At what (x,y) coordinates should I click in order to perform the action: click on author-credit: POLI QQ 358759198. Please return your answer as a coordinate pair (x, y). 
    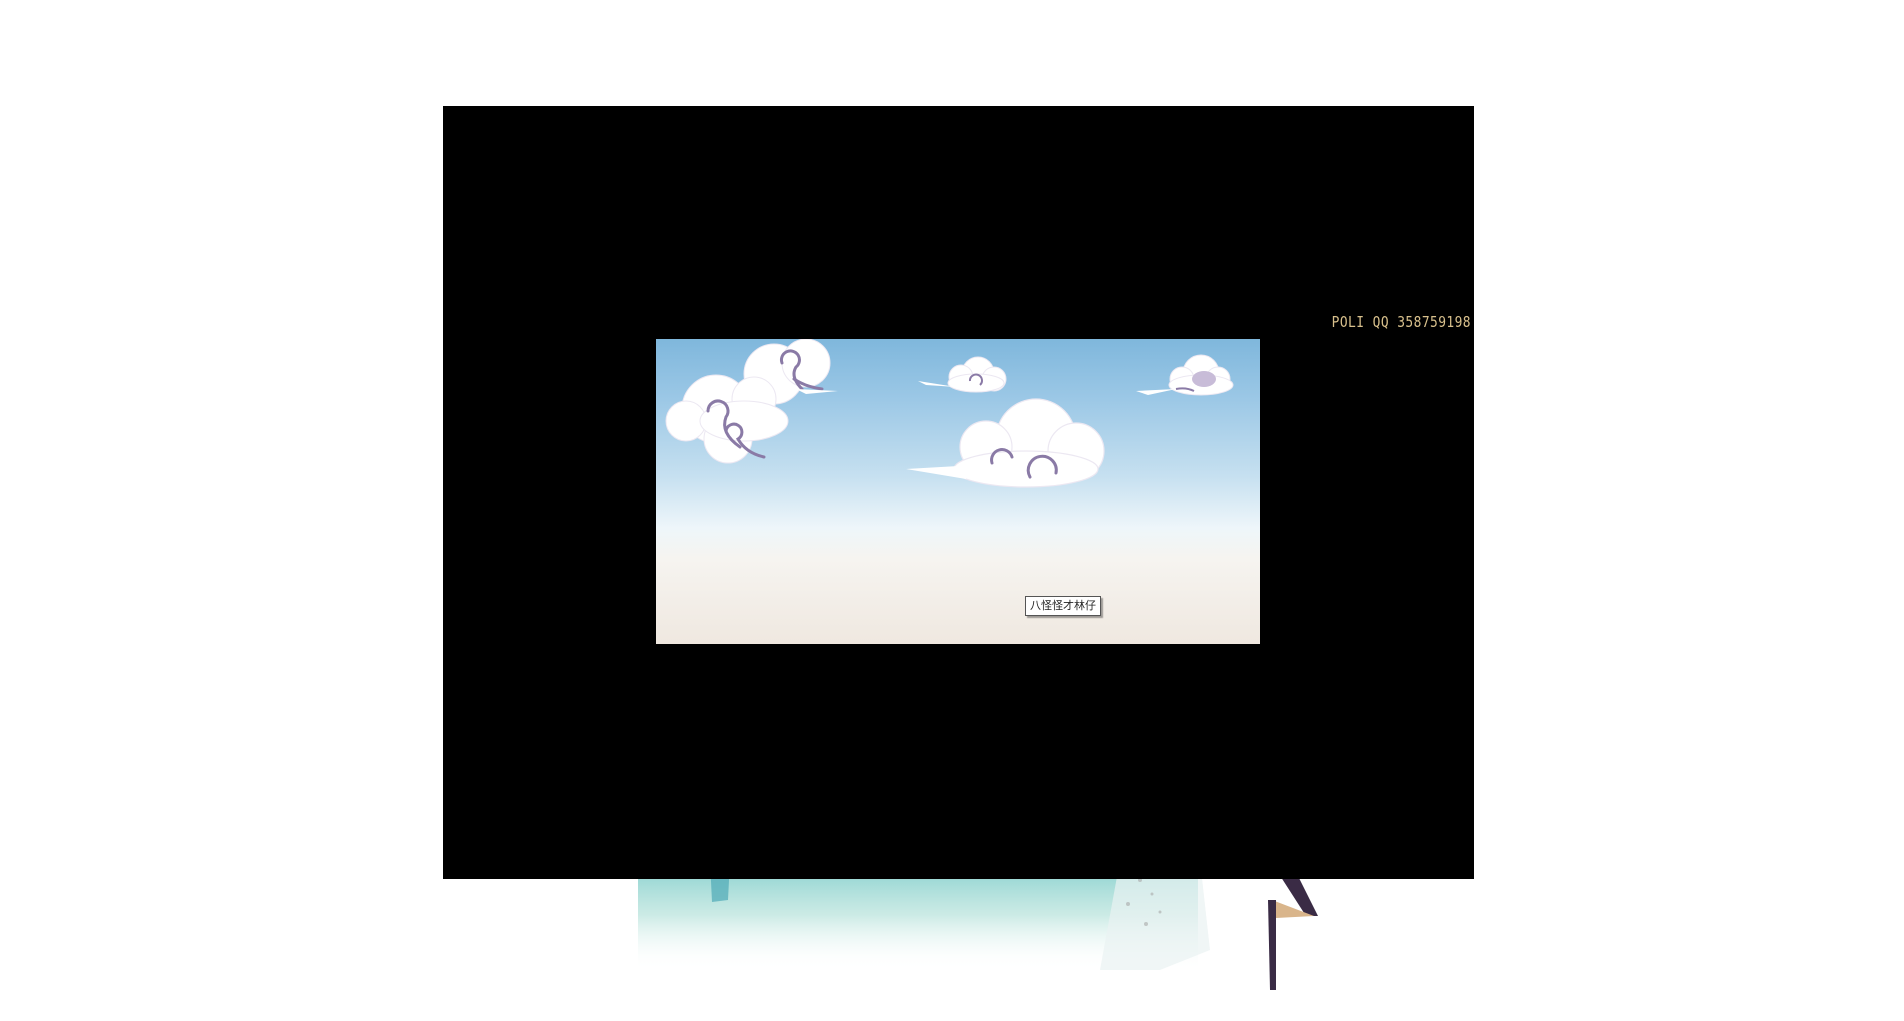
    Looking at the image, I should click on (1401, 322).